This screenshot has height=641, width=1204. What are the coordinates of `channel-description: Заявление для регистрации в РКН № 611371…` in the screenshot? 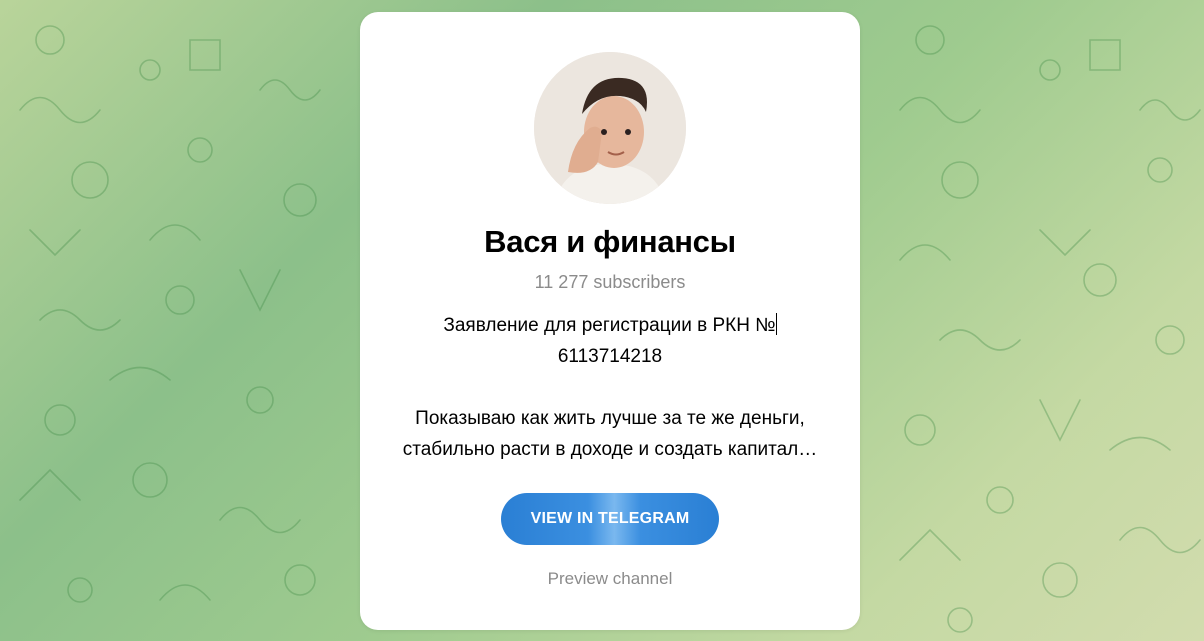 It's located at (610, 387).